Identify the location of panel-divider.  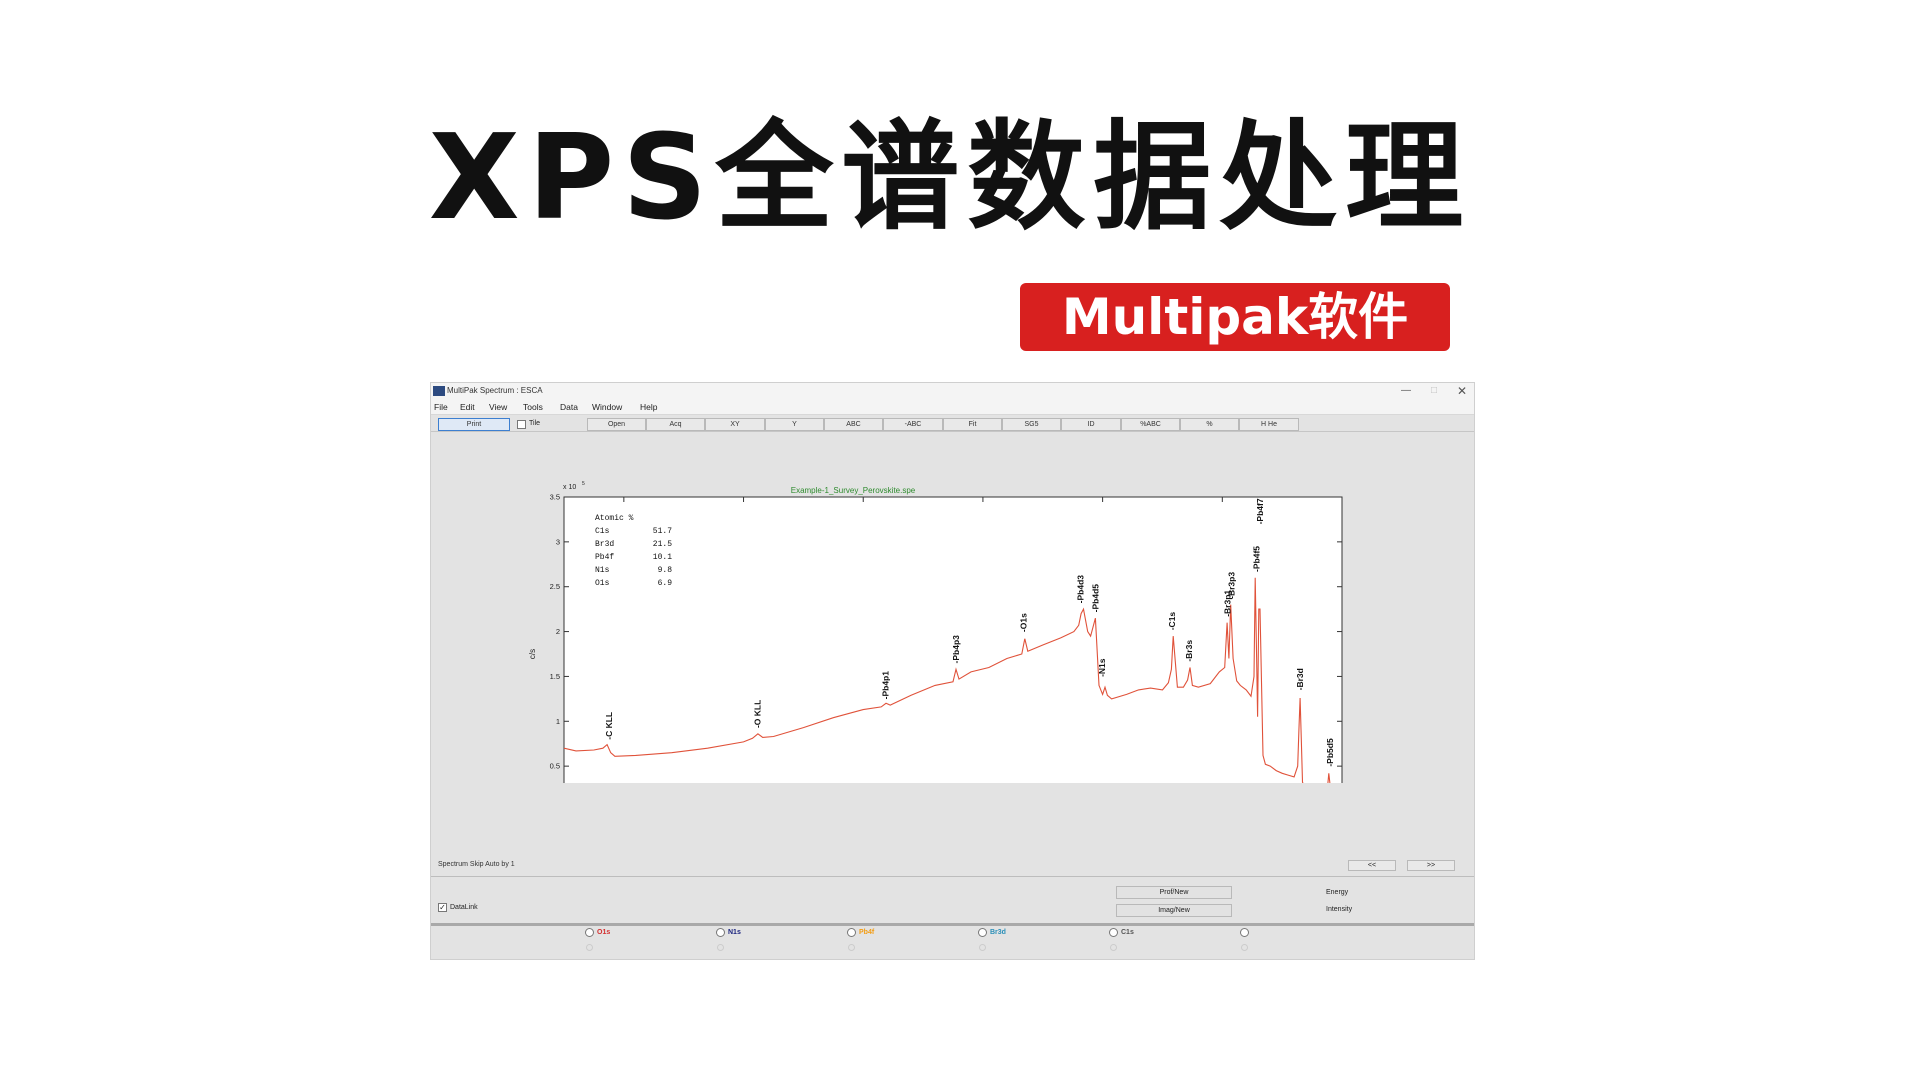
(952, 876).